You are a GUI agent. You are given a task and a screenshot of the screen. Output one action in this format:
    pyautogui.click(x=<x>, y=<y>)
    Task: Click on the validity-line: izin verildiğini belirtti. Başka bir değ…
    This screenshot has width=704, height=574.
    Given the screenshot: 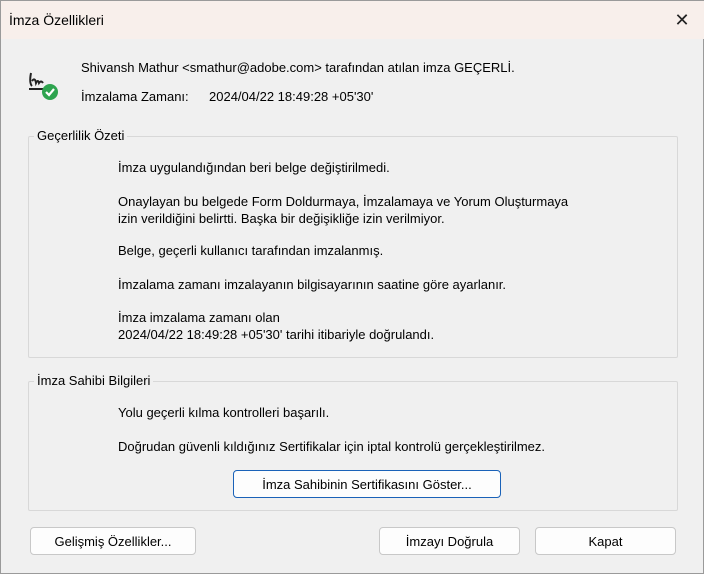 What is the action you would take?
    pyautogui.click(x=281, y=218)
    